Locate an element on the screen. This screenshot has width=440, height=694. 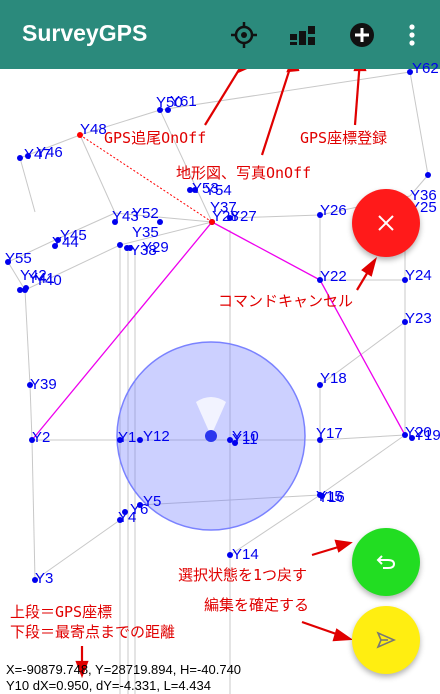
survey-point-label: Y40 is located at coordinates (48, 280).